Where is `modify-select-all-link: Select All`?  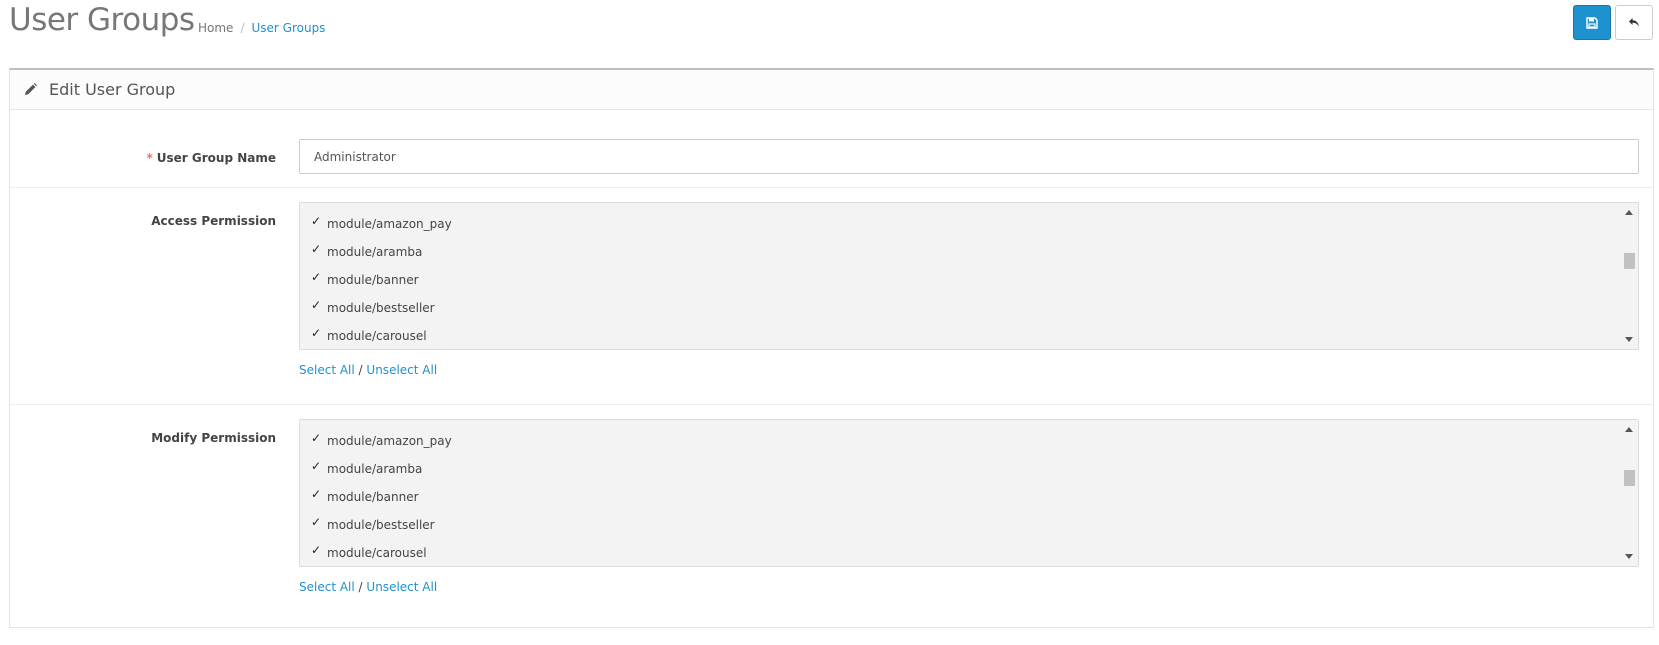 modify-select-all-link: Select All is located at coordinates (327, 587).